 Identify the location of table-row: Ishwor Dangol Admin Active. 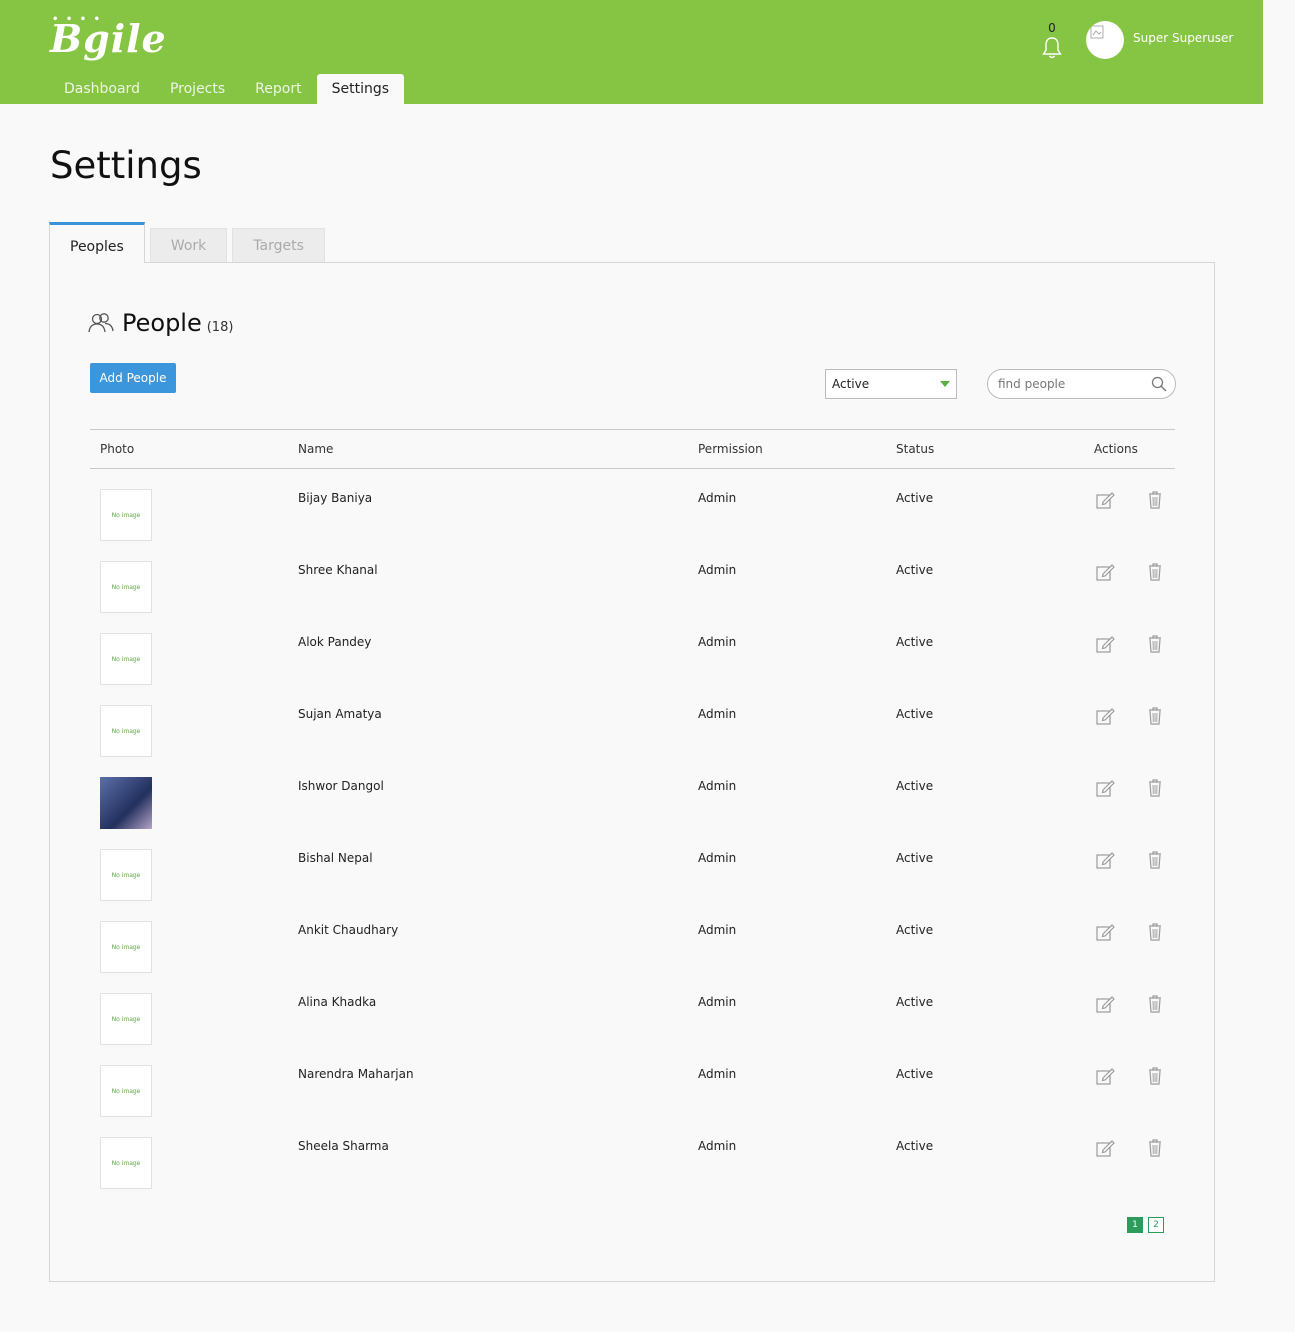
(632, 793).